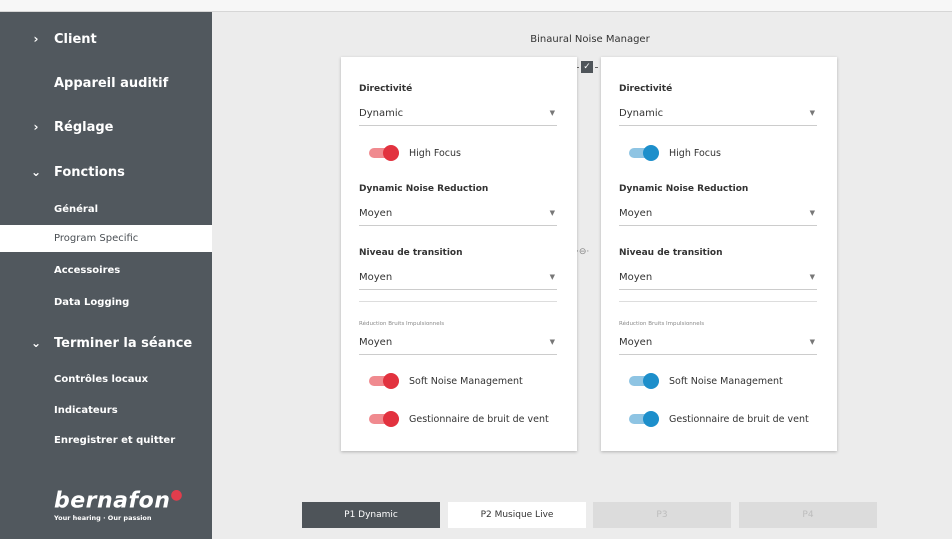 The height and width of the screenshot is (539, 952). I want to click on sidebar-item-label: Réglage, so click(84, 127).